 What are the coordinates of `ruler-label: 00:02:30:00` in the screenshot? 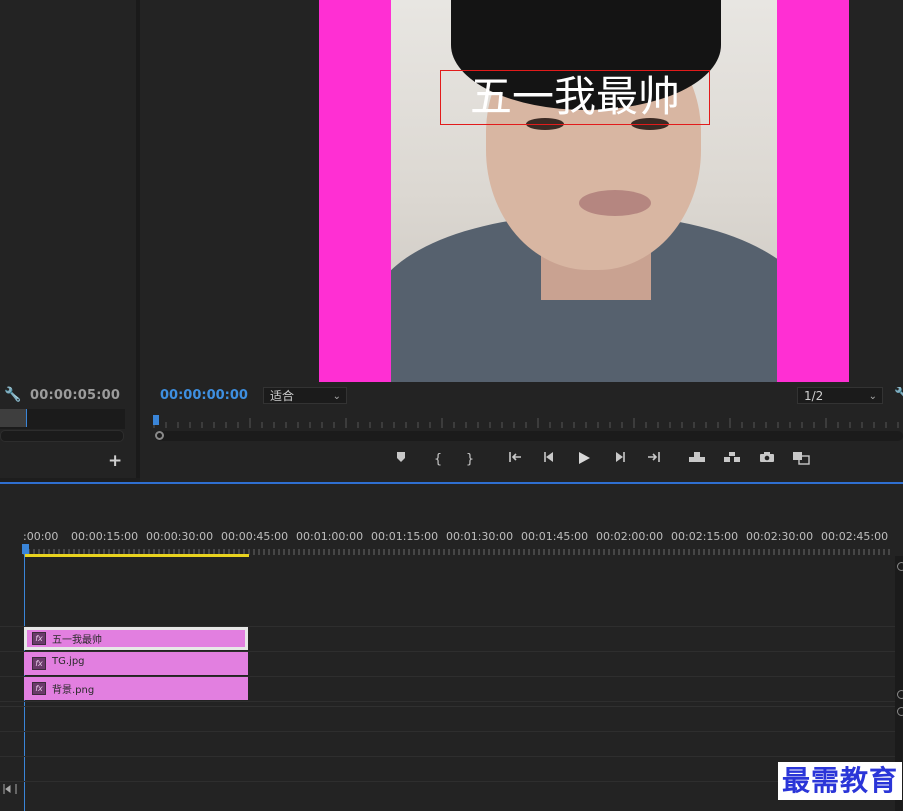 It's located at (780, 536).